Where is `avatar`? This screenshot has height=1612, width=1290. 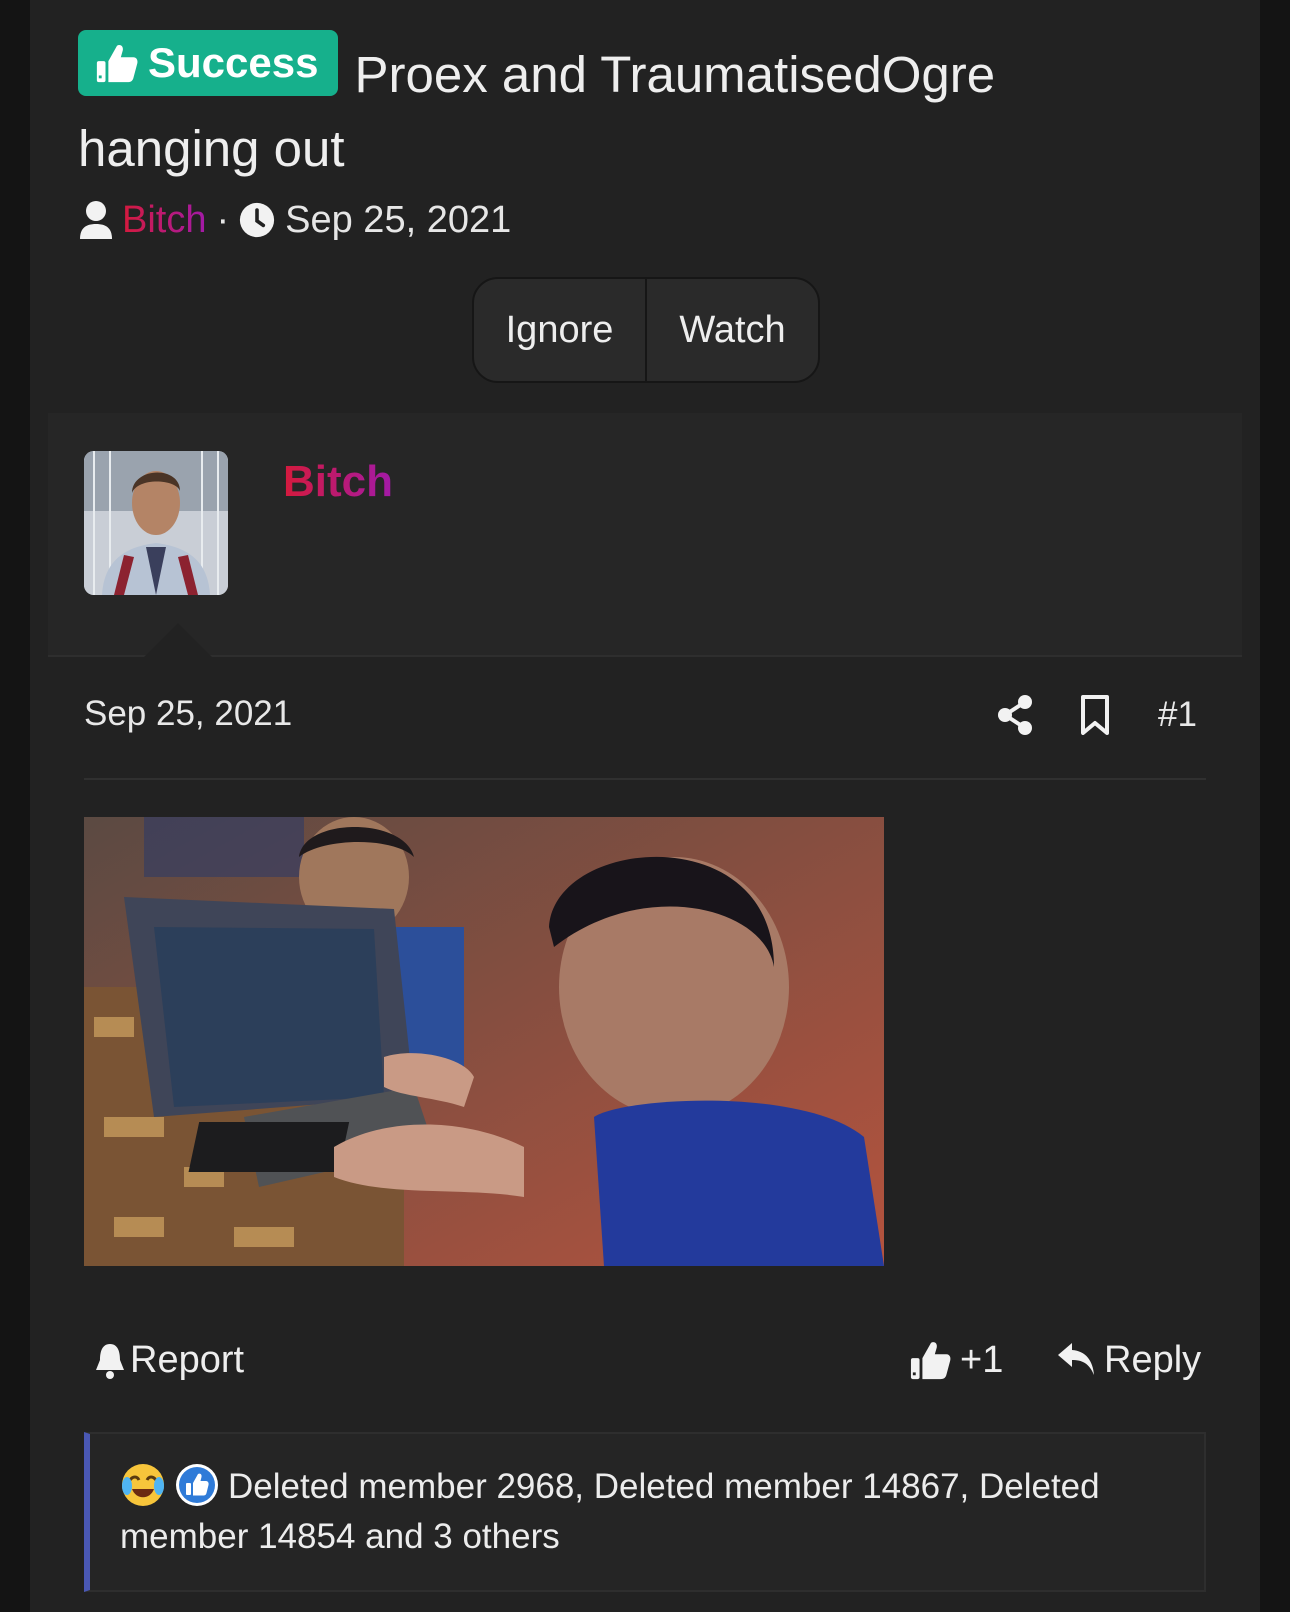
avatar is located at coordinates (156, 523).